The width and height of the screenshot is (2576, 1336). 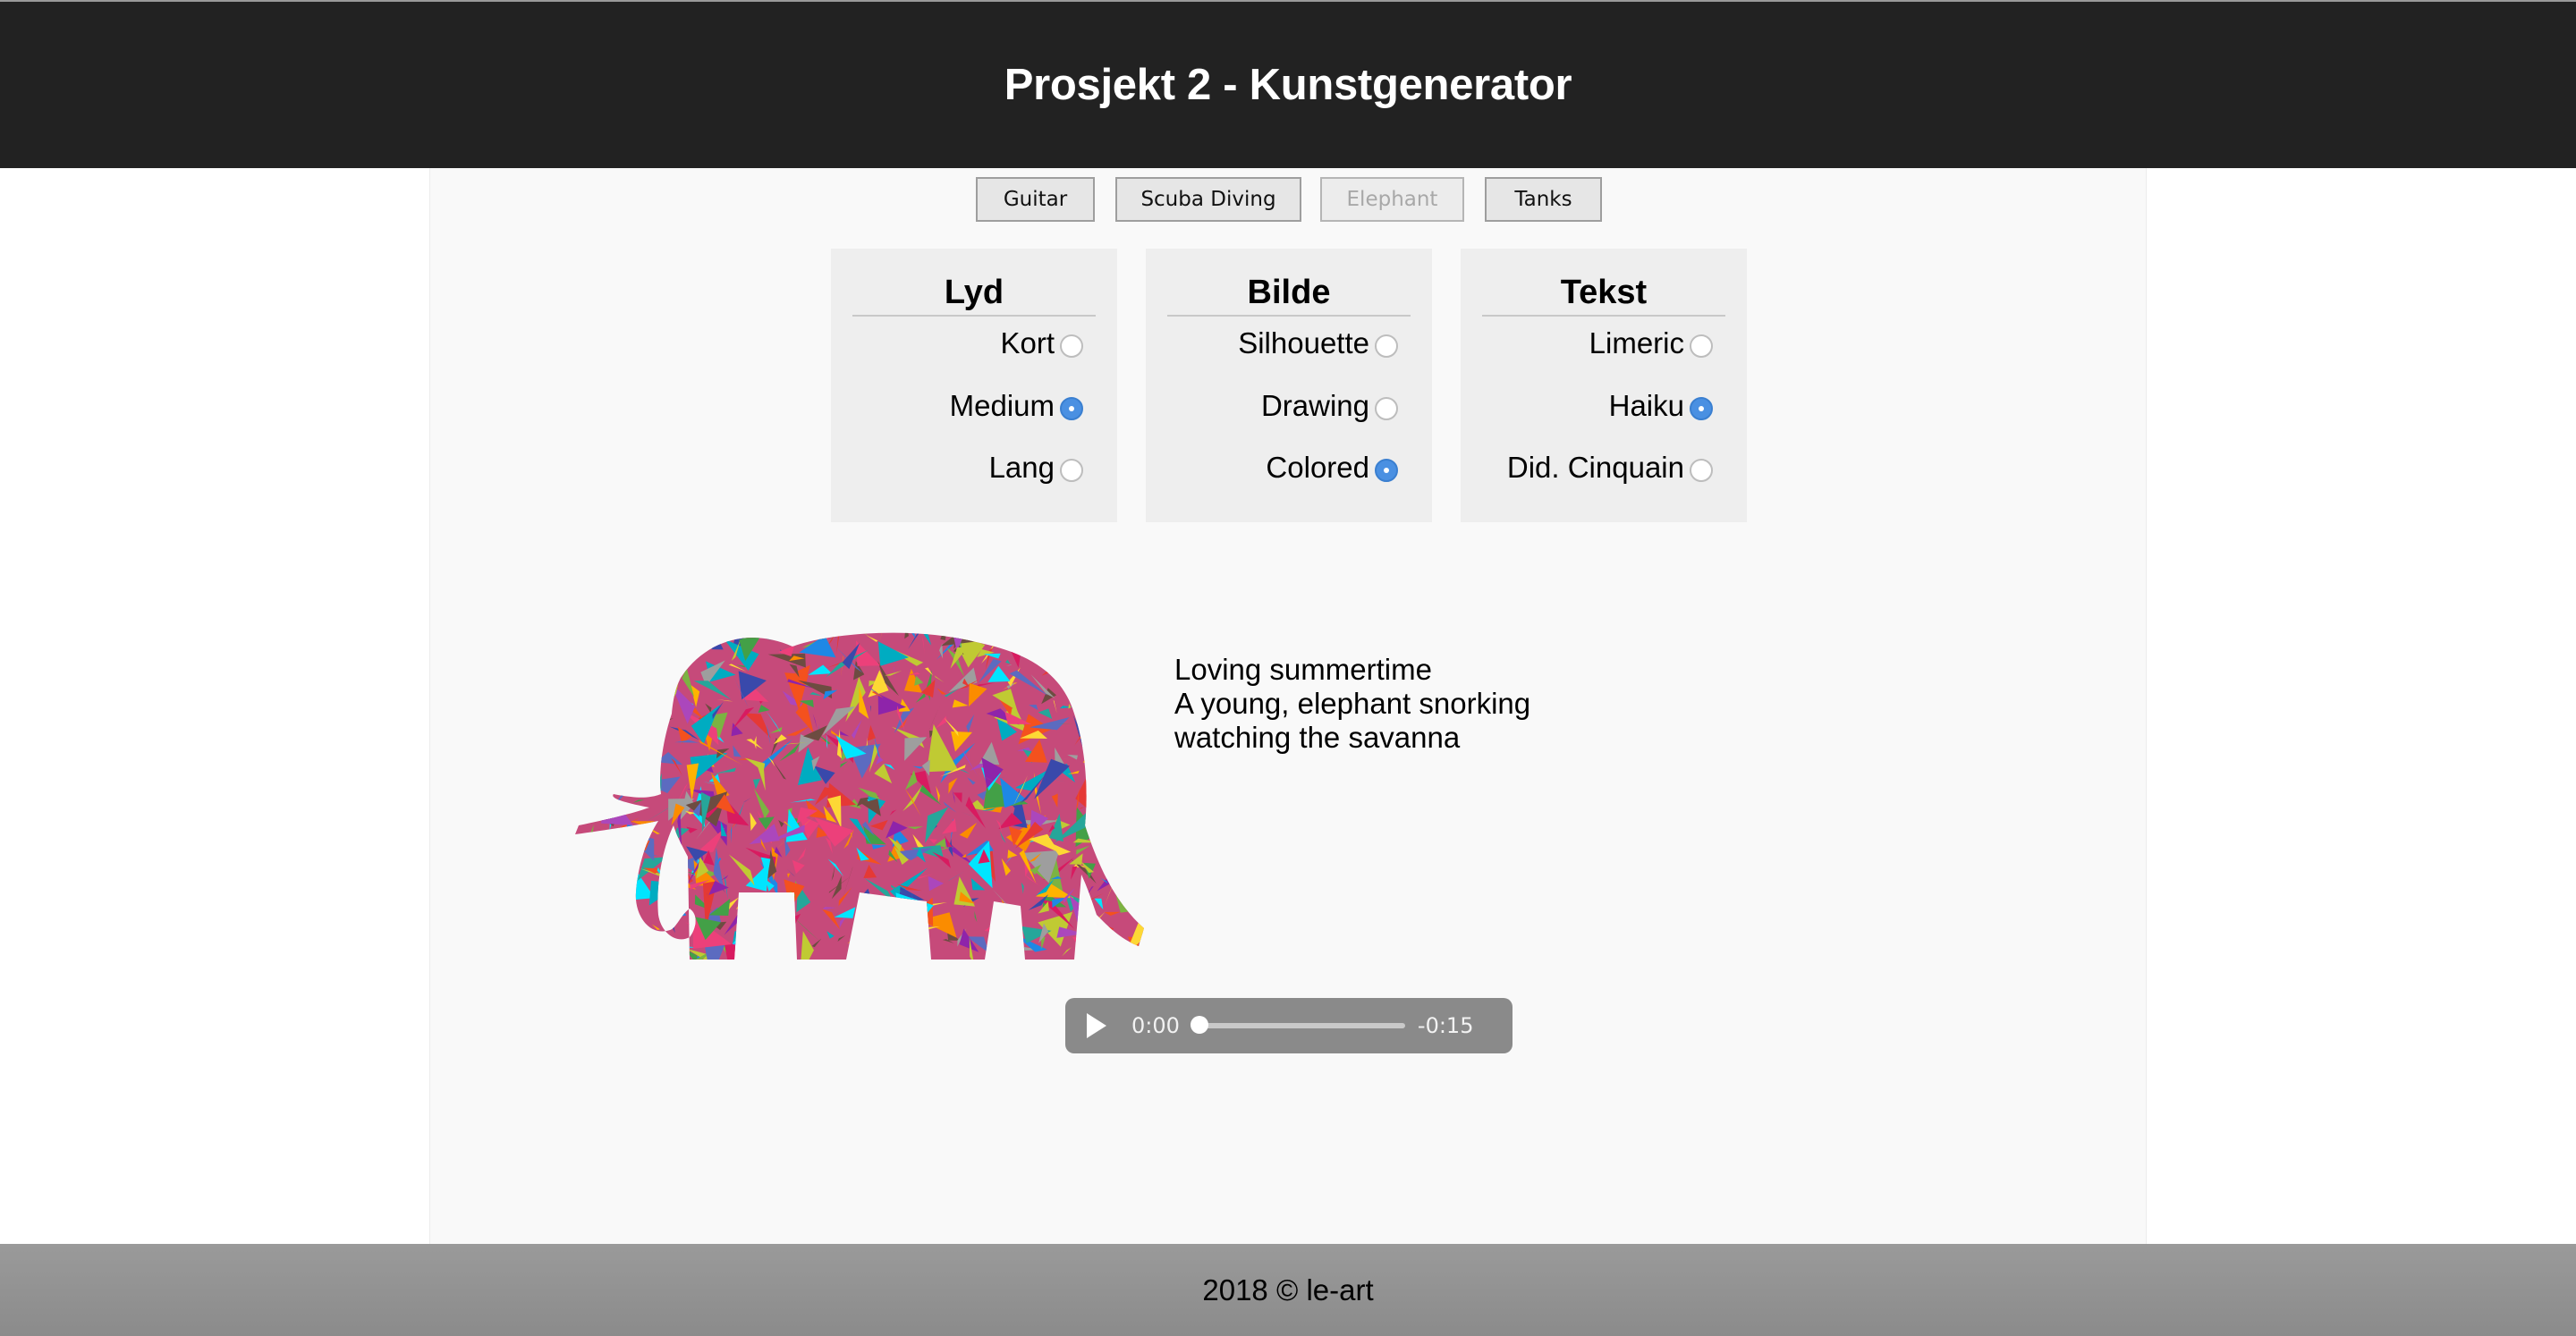 I want to click on seek-bar, so click(x=1297, y=1025).